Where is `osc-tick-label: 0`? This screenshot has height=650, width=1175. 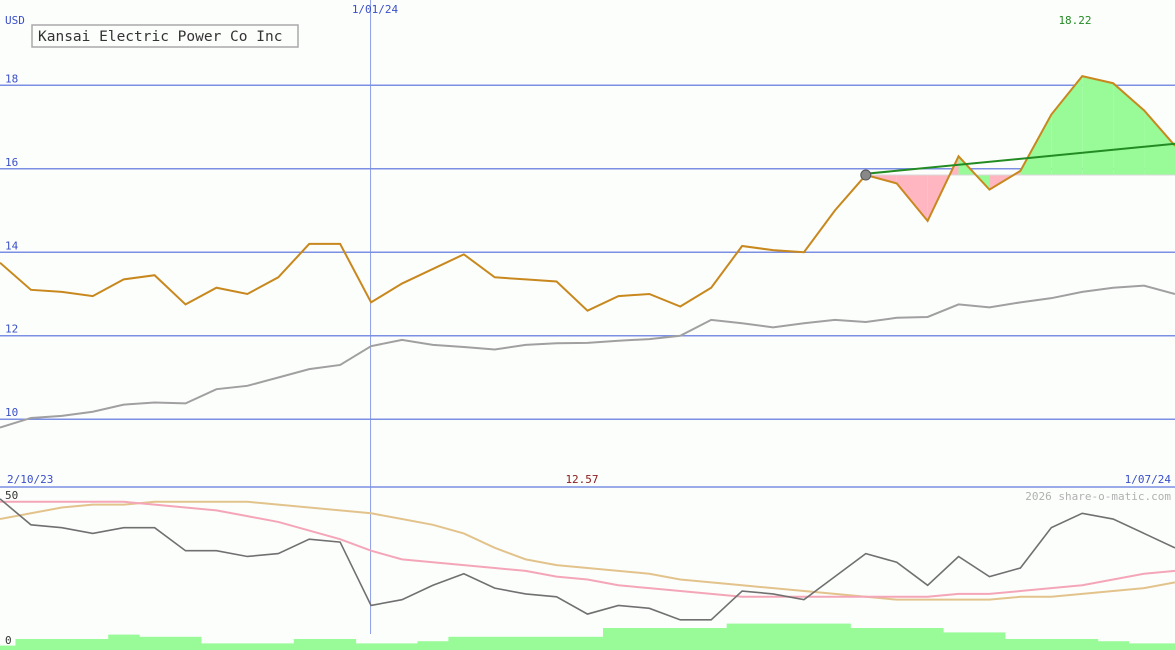
osc-tick-label: 0 is located at coordinates (8, 640).